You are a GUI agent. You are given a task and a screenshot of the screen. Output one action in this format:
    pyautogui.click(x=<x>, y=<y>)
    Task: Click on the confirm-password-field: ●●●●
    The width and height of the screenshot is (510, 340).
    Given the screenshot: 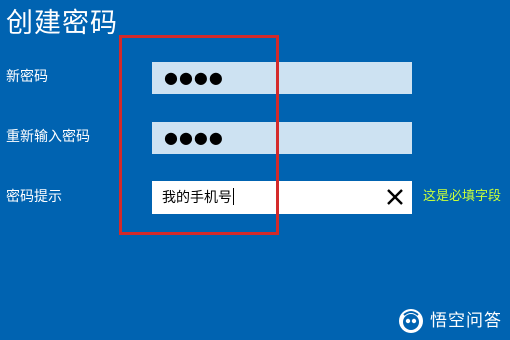 What is the action you would take?
    pyautogui.click(x=282, y=138)
    